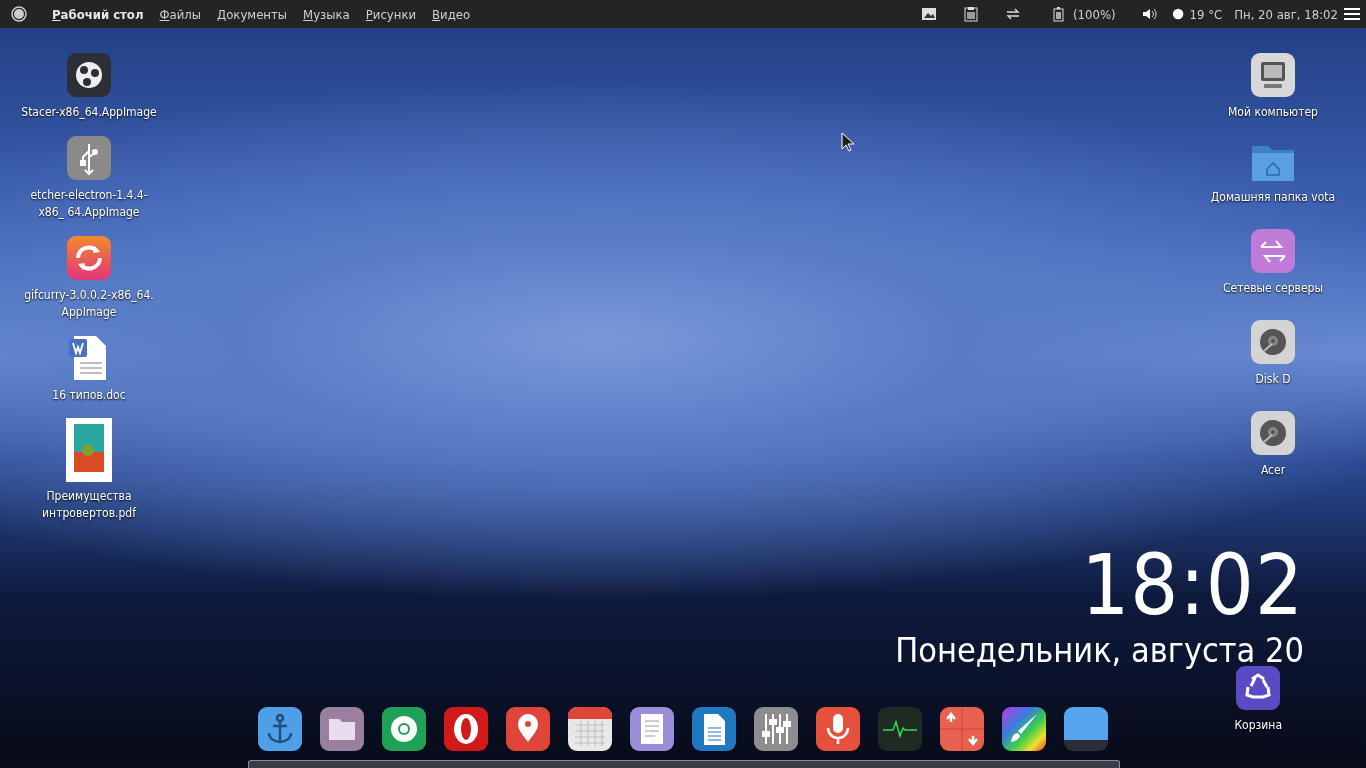 Image resolution: width=1366 pixels, height=768 pixels. What do you see at coordinates (326, 14) in the screenshot?
I see `panel-menu-link: Музыка` at bounding box center [326, 14].